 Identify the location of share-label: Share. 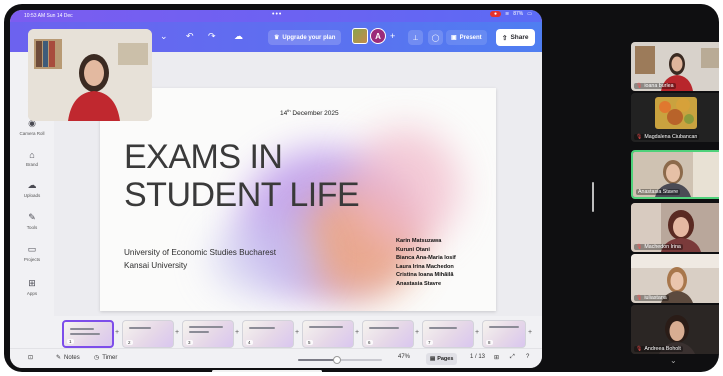
(519, 37).